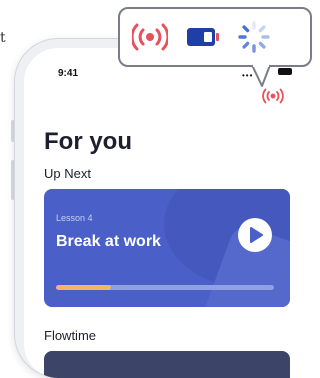 Image resolution: width=320 pixels, height=378 pixels. What do you see at coordinates (3, 38) in the screenshot?
I see `edge-text: t` at bounding box center [3, 38].